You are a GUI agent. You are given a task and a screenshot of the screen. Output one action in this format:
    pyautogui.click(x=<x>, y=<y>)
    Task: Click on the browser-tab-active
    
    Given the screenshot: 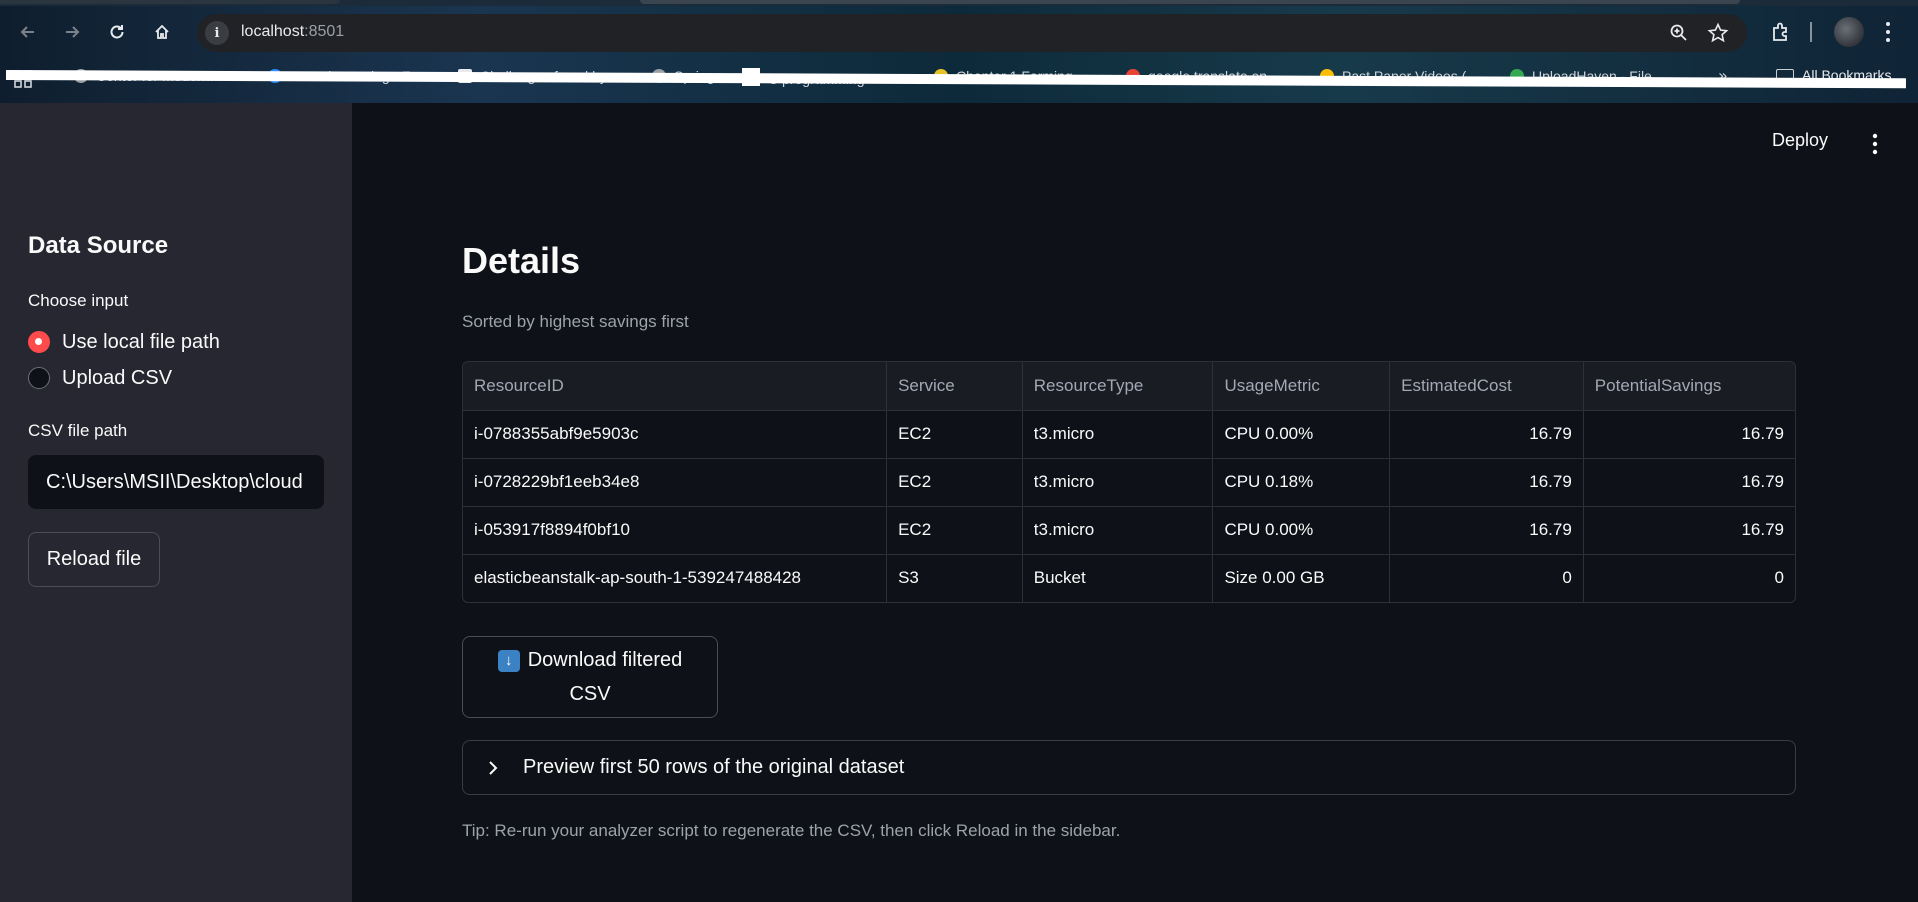 What is the action you would take?
    pyautogui.click(x=1190, y=2)
    